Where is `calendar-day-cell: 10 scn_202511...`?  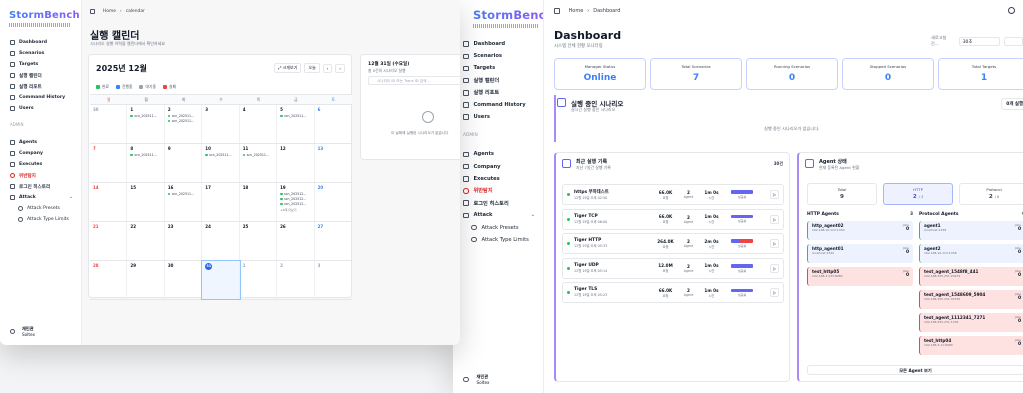 calendar-day-cell: 10 scn_202511... is located at coordinates (221, 163).